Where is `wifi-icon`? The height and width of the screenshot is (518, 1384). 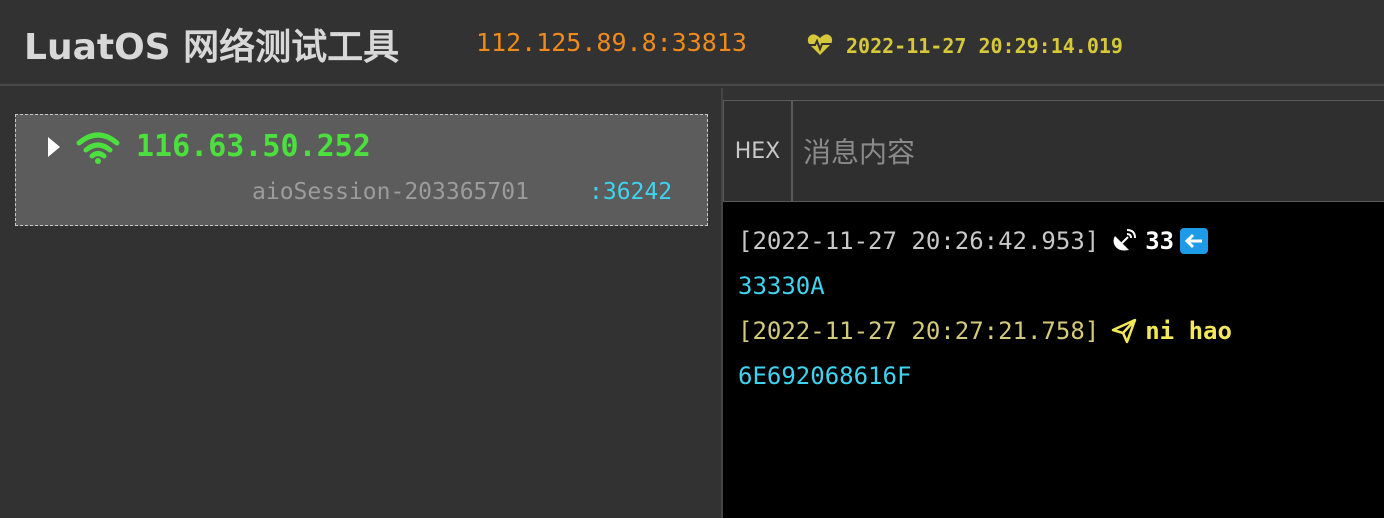
wifi-icon is located at coordinates (98, 148).